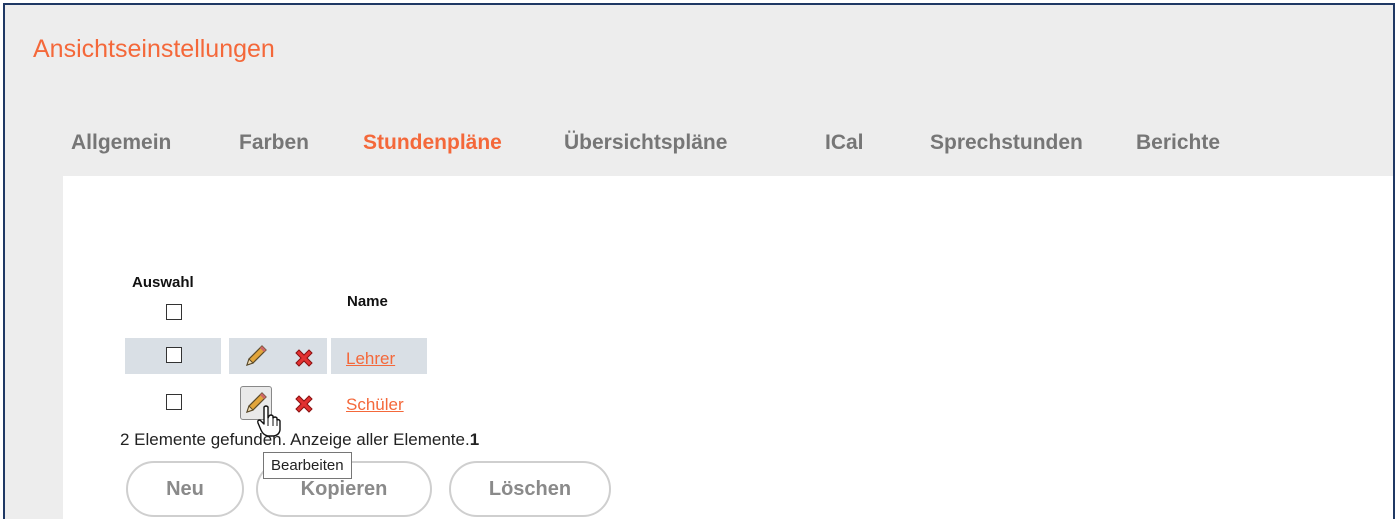  Describe the element at coordinates (1178, 143) in the screenshot. I see `tab-berichte: Berichte` at that location.